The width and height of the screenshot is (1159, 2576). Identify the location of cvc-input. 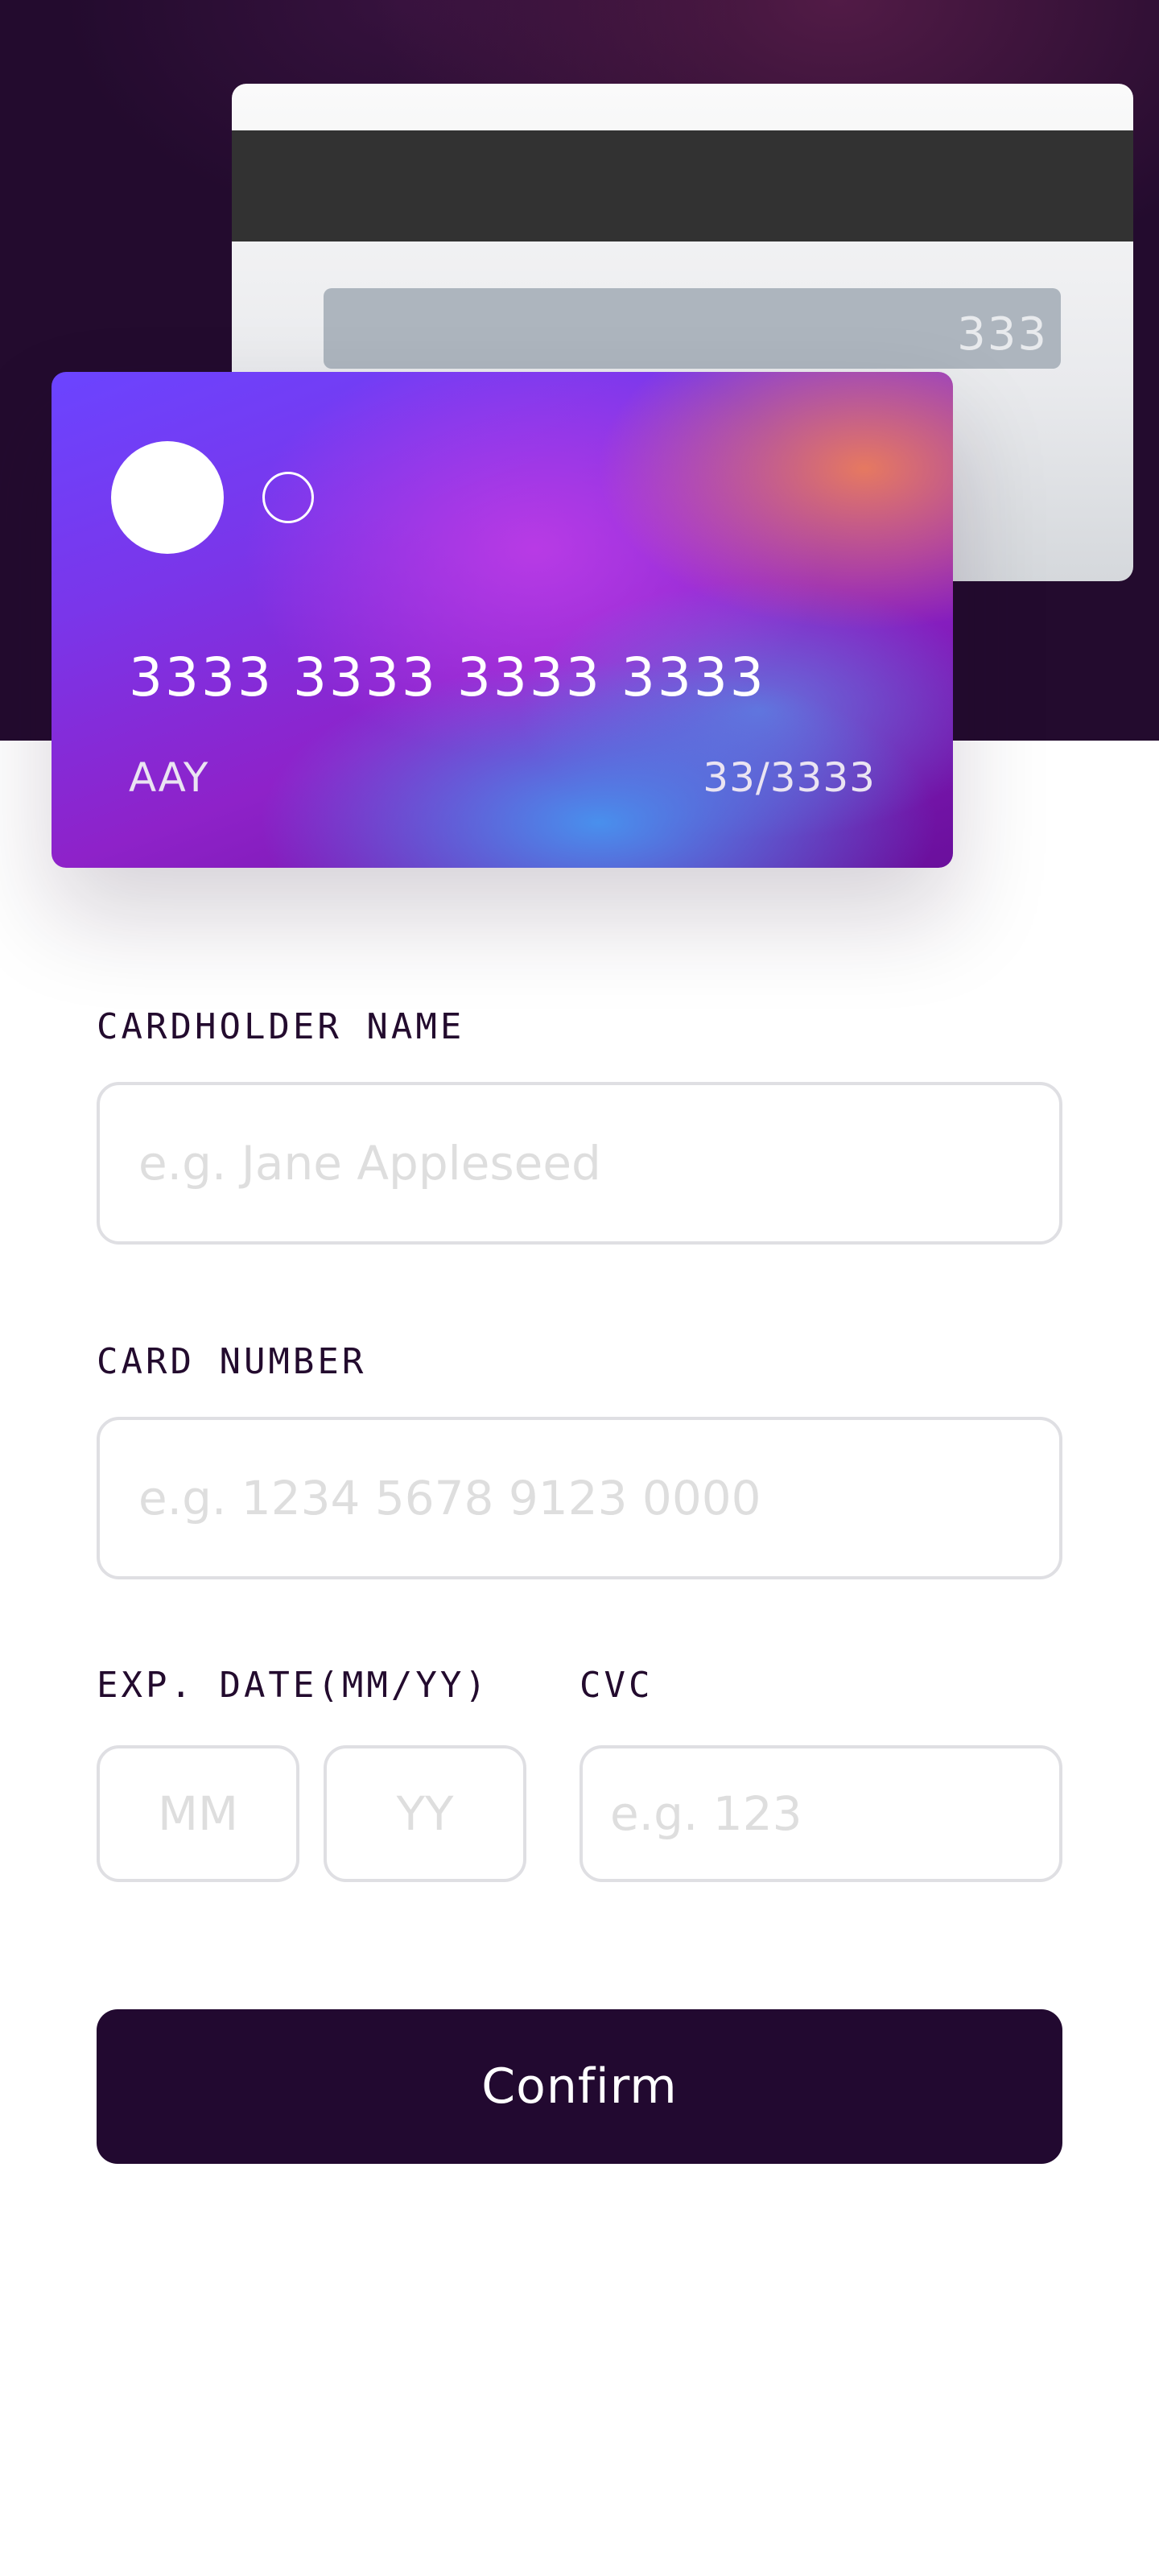
(821, 1813).